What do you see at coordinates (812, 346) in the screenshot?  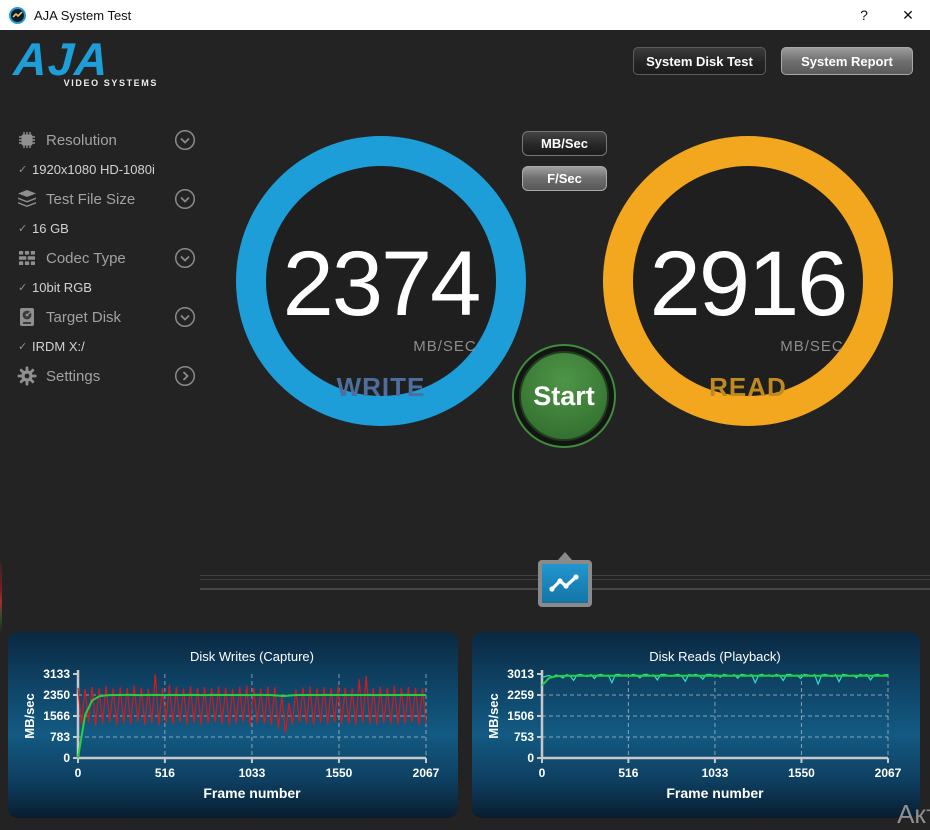 I see `read-speed-unit: MB/SEC` at bounding box center [812, 346].